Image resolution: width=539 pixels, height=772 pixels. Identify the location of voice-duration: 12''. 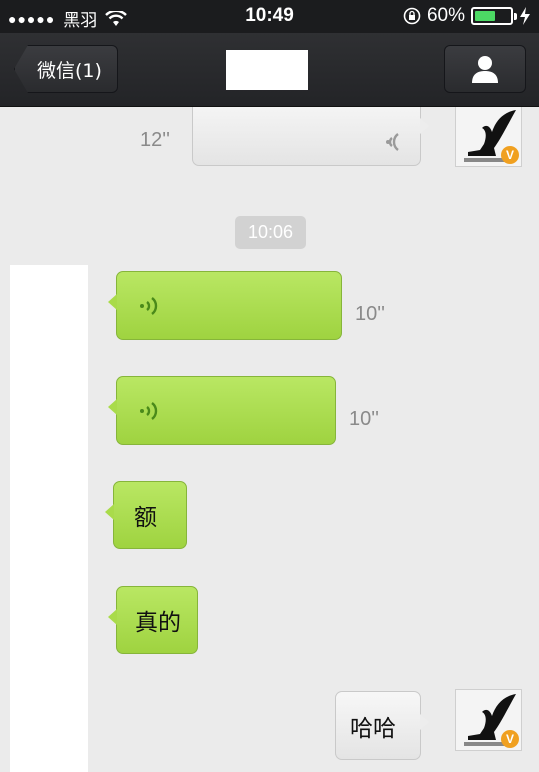
(155, 140).